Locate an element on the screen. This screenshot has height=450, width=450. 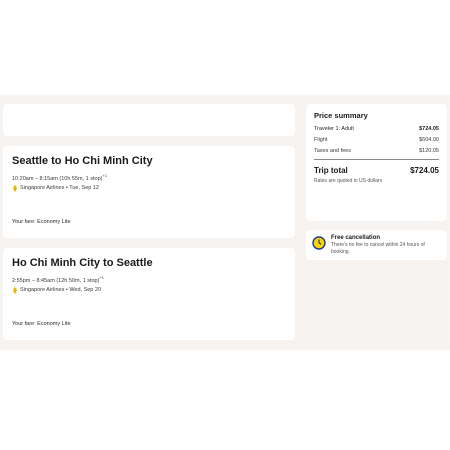
traveler-label: Traveler 1: Adult is located at coordinates (334, 129).